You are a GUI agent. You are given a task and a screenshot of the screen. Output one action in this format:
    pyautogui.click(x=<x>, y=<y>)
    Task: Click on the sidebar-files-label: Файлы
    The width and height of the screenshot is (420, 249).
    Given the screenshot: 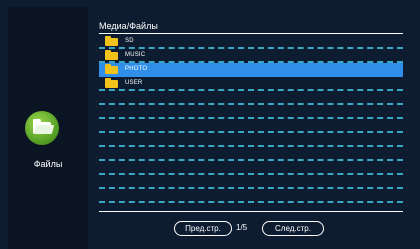 What is the action you would take?
    pyautogui.click(x=48, y=164)
    